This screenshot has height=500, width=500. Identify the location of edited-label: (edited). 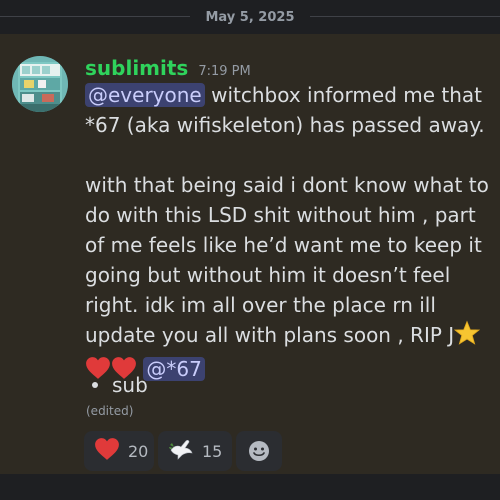
(109, 411).